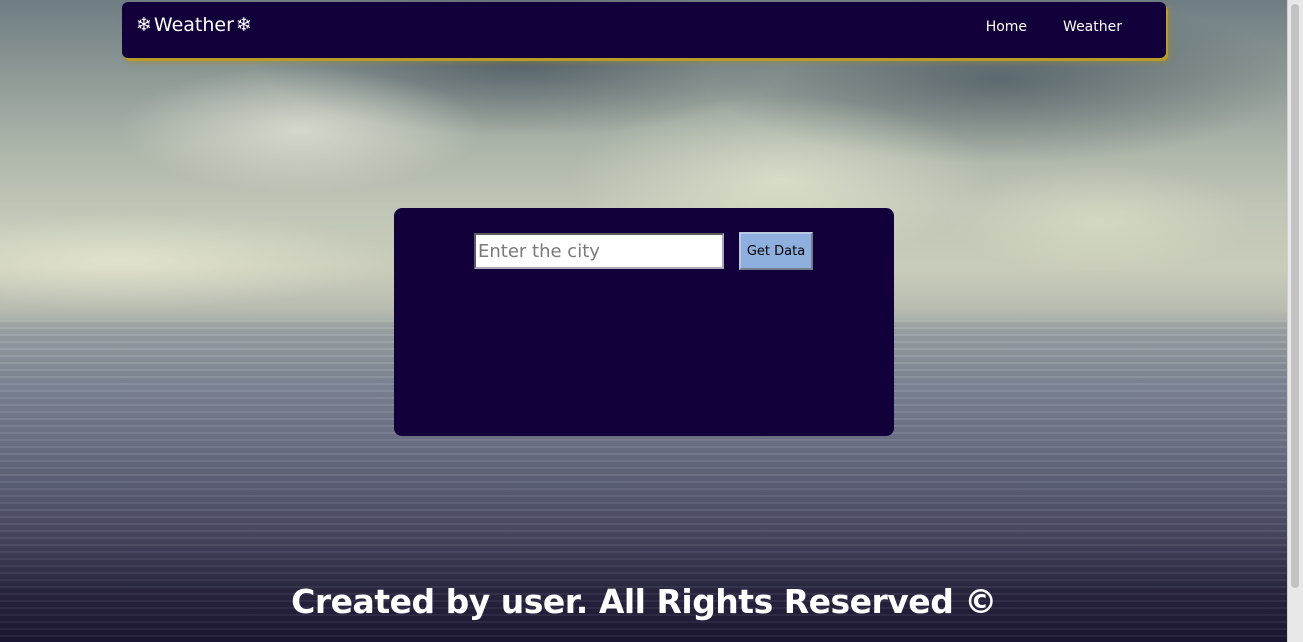 The image size is (1303, 642). I want to click on brand-logo: ❄ Weather ❄, so click(194, 25).